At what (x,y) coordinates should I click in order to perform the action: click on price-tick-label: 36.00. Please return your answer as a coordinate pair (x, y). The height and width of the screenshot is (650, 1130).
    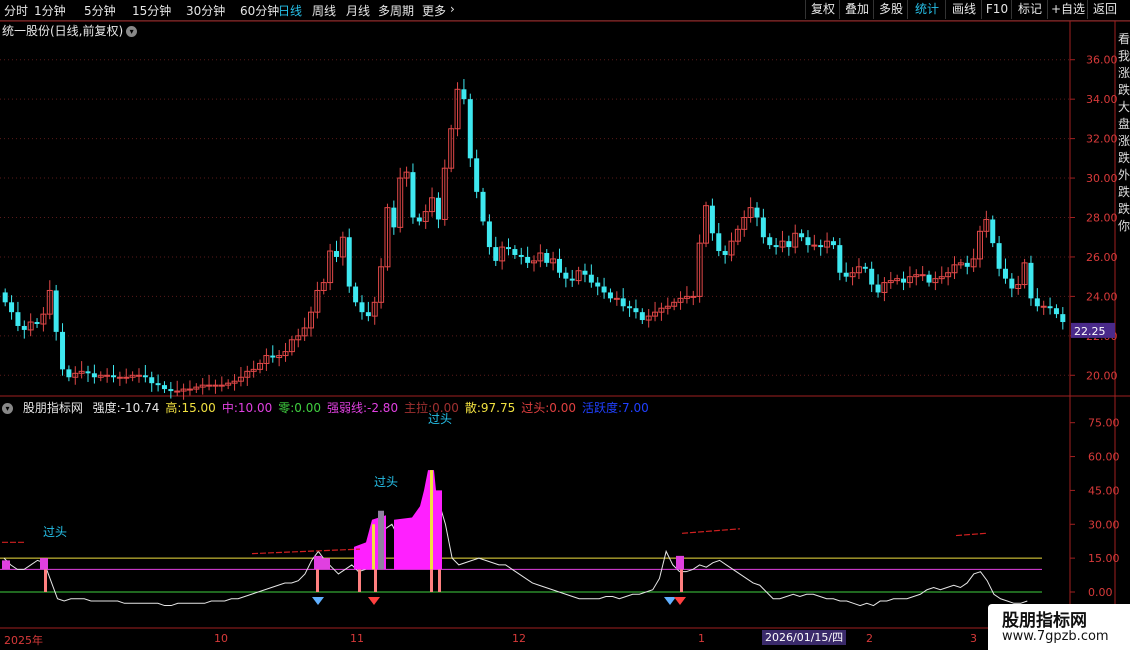
    Looking at the image, I should click on (1102, 60).